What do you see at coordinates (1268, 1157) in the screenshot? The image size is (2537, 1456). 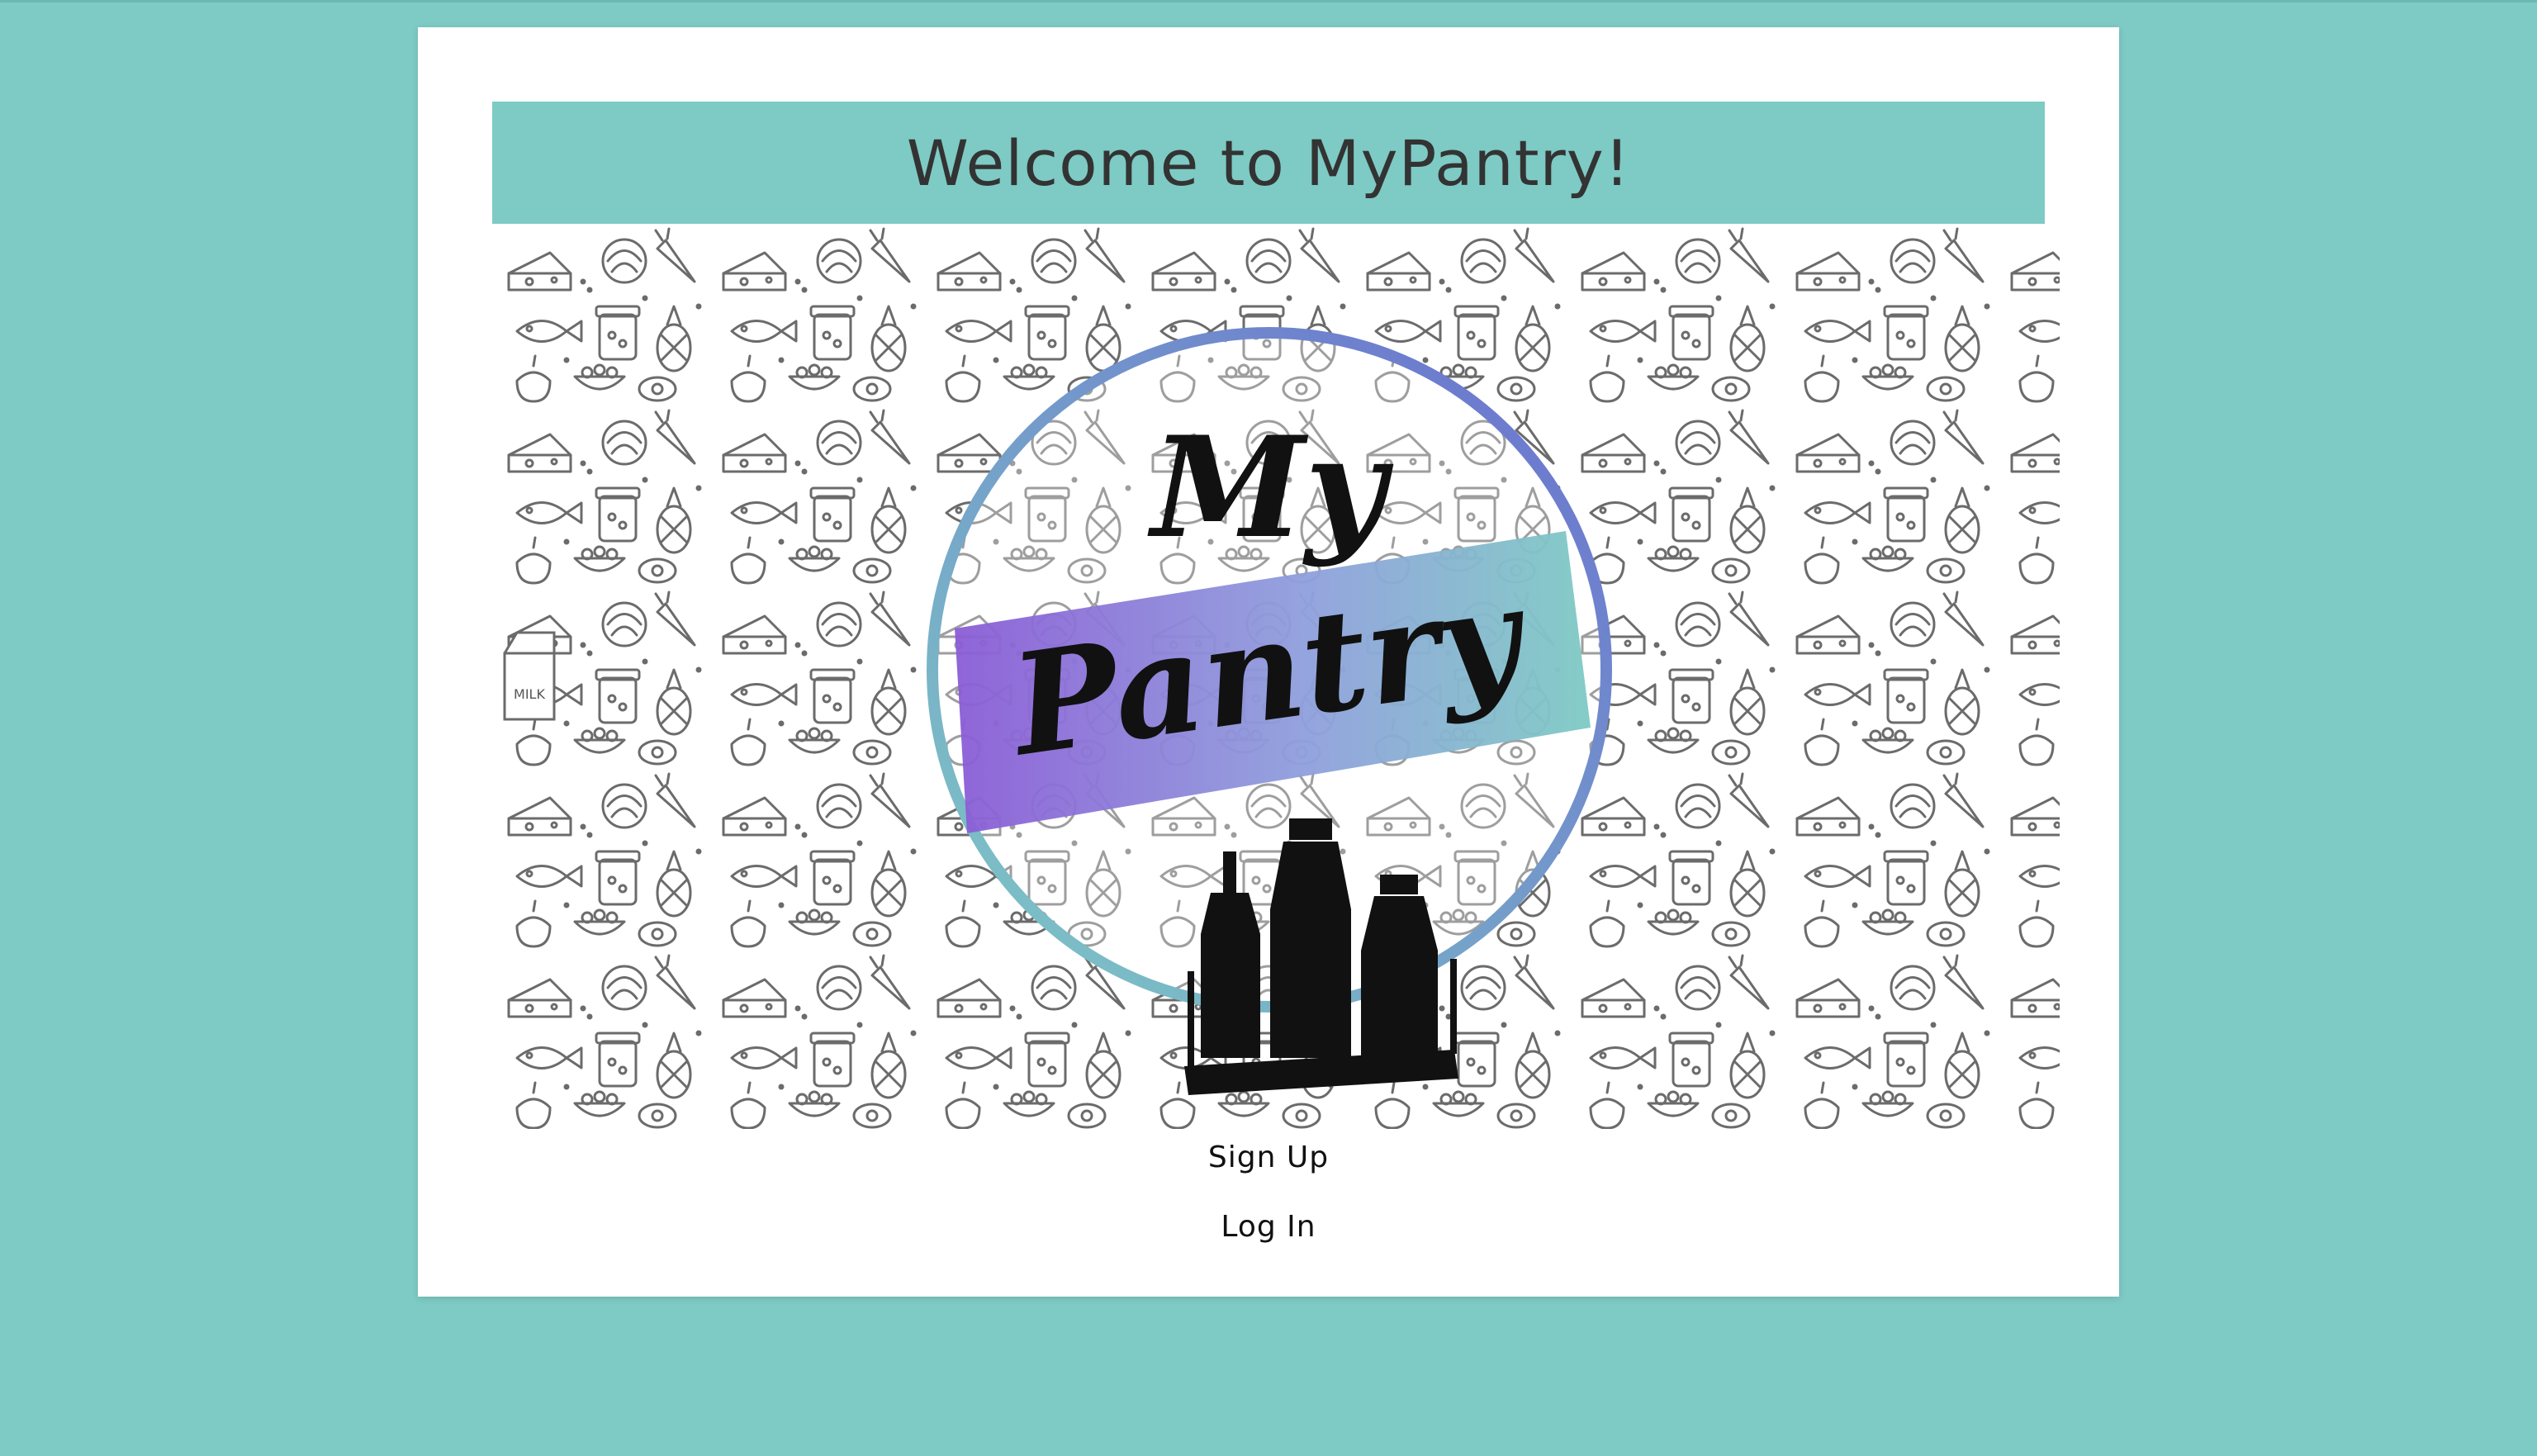 I see `signup-link: Sign Up` at bounding box center [1268, 1157].